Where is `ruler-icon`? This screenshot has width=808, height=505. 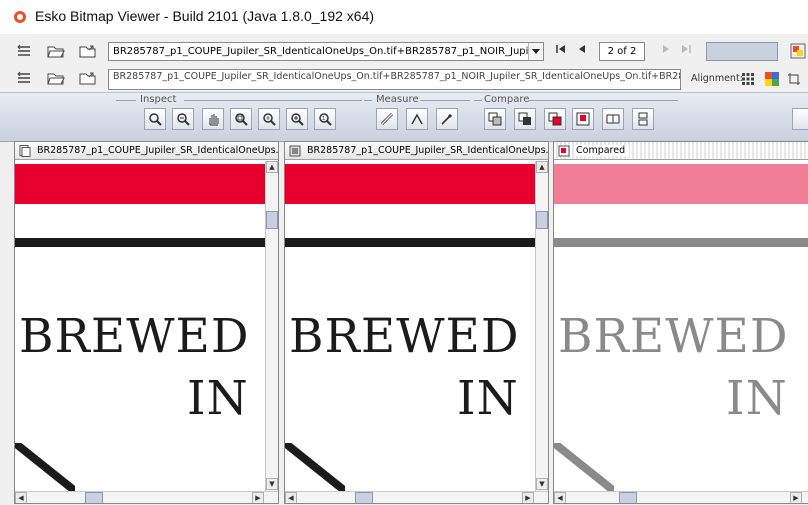 ruler-icon is located at coordinates (387, 119).